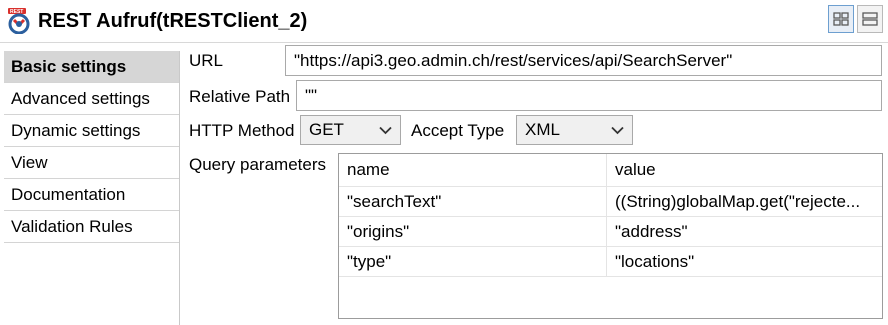 The width and height of the screenshot is (888, 325). I want to click on column-header-name: name, so click(473, 170).